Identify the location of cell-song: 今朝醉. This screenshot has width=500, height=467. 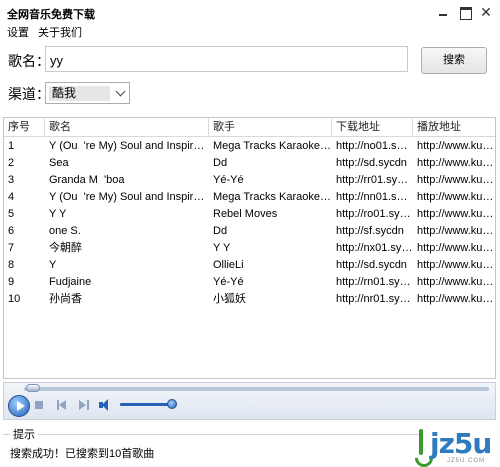
(65, 248).